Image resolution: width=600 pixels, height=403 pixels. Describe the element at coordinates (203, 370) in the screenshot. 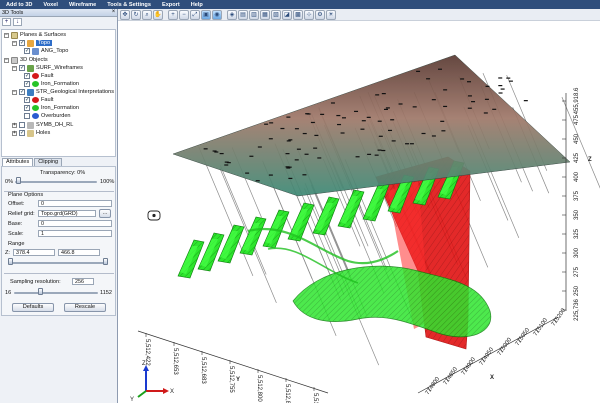

I see `y-axis-tick-label: 5,512,683` at that location.